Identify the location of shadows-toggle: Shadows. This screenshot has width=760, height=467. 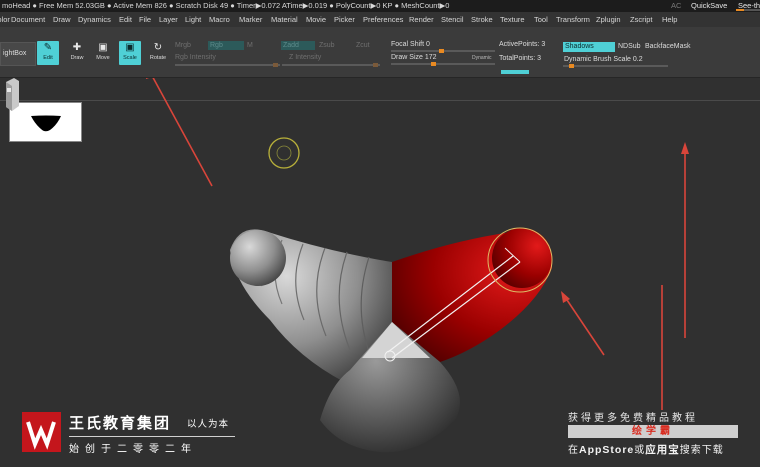
(589, 47).